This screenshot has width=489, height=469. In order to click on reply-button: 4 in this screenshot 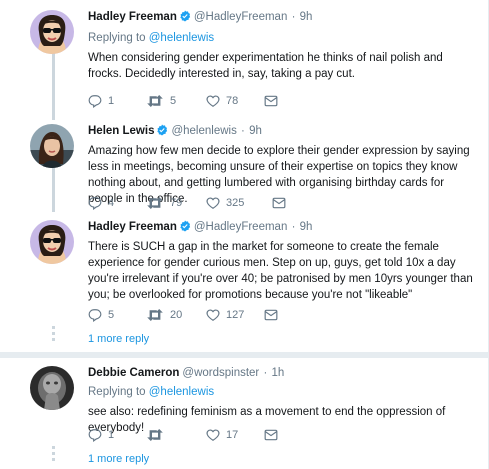, I will do `click(101, 203)`.